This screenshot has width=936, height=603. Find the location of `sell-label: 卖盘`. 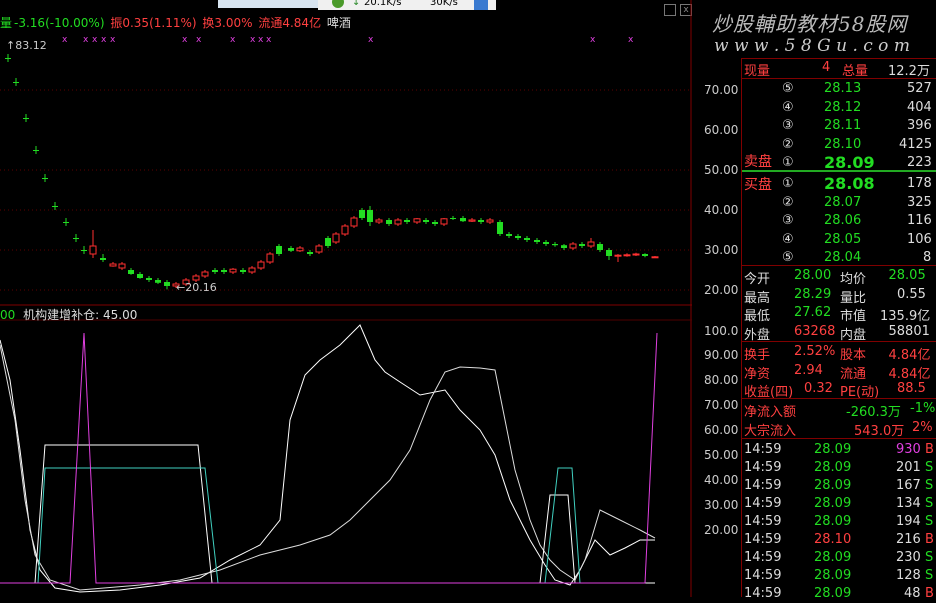

sell-label: 卖盘 is located at coordinates (758, 162).